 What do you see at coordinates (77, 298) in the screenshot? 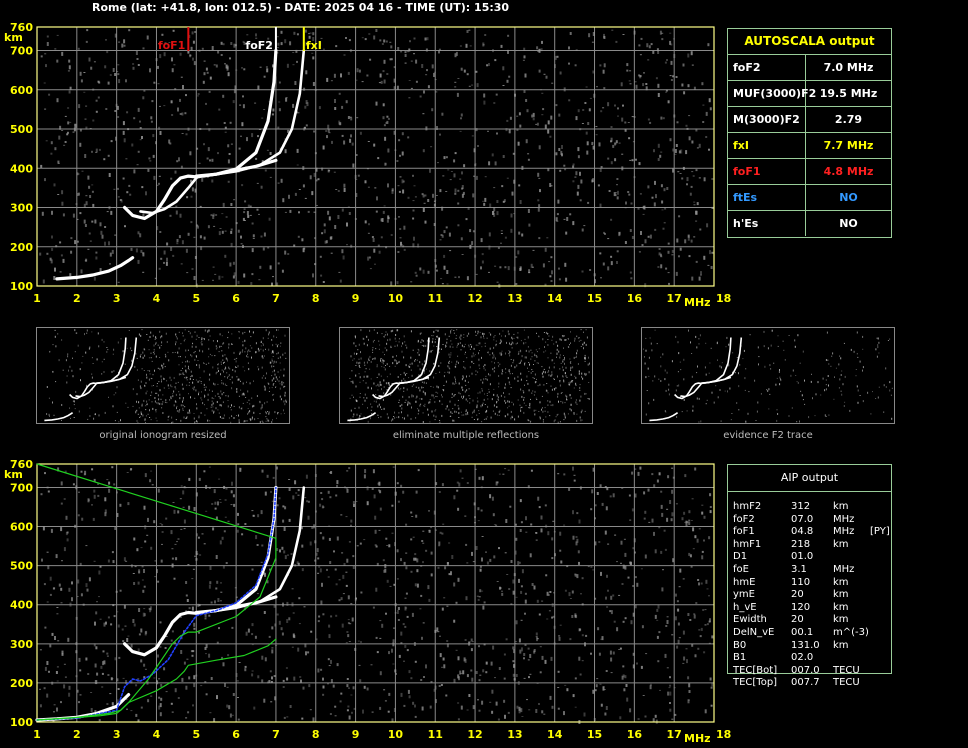
I see `x-tick-label: 2` at bounding box center [77, 298].